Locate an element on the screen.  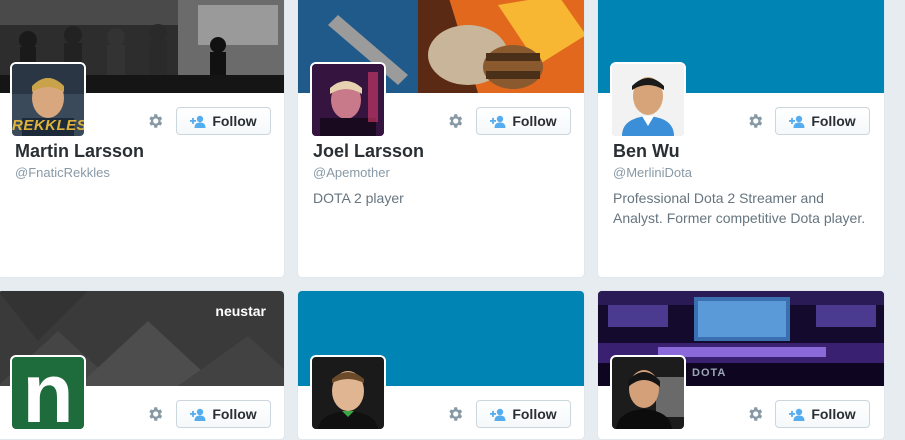
user-name: Ben Wu is located at coordinates (646, 151).